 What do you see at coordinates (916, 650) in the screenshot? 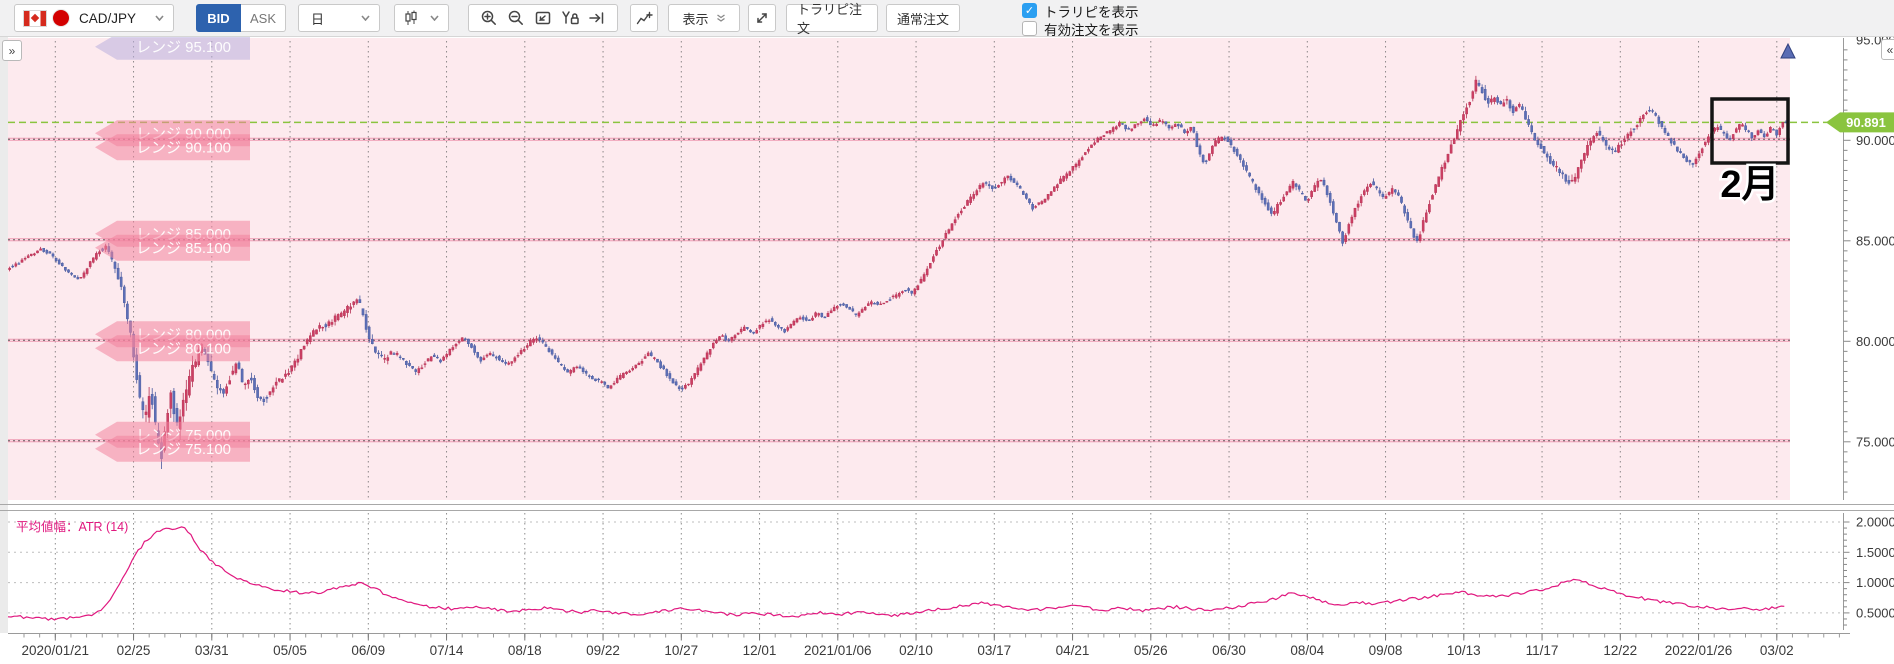
I see `date-tick-label: 02/10` at bounding box center [916, 650].